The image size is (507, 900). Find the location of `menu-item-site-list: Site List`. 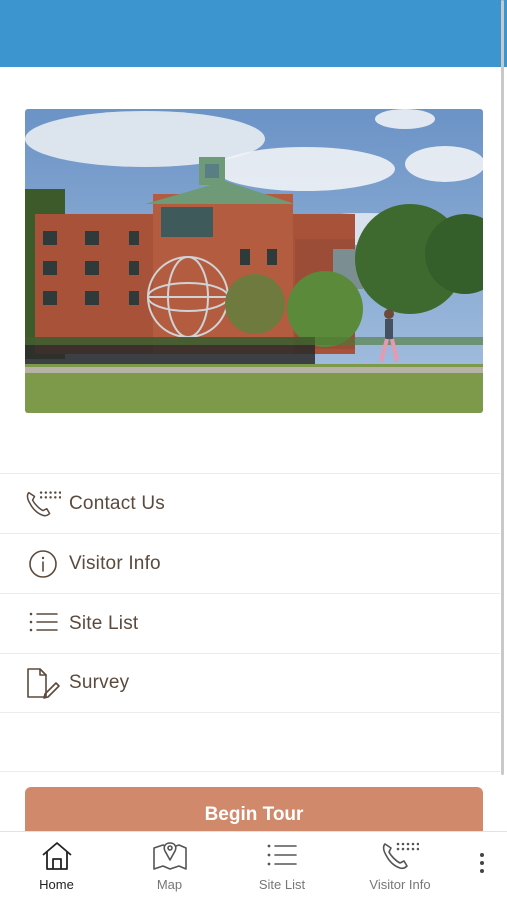

menu-item-site-list: Site List is located at coordinates (250, 623).